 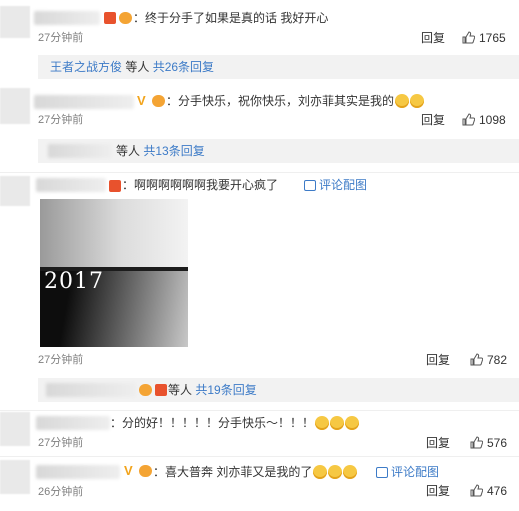 I want to click on comment-image: 2017, so click(x=114, y=273).